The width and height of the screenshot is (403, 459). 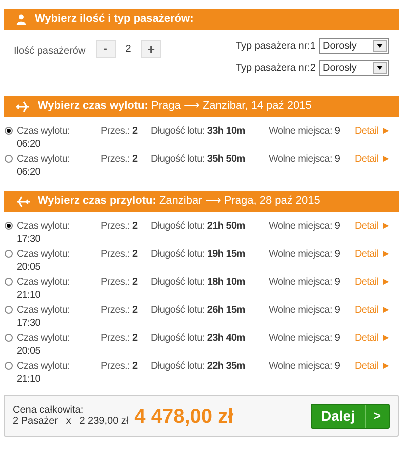 What do you see at coordinates (198, 159) in the screenshot?
I see `duration-text: Długość lotu: 35h 50m` at bounding box center [198, 159].